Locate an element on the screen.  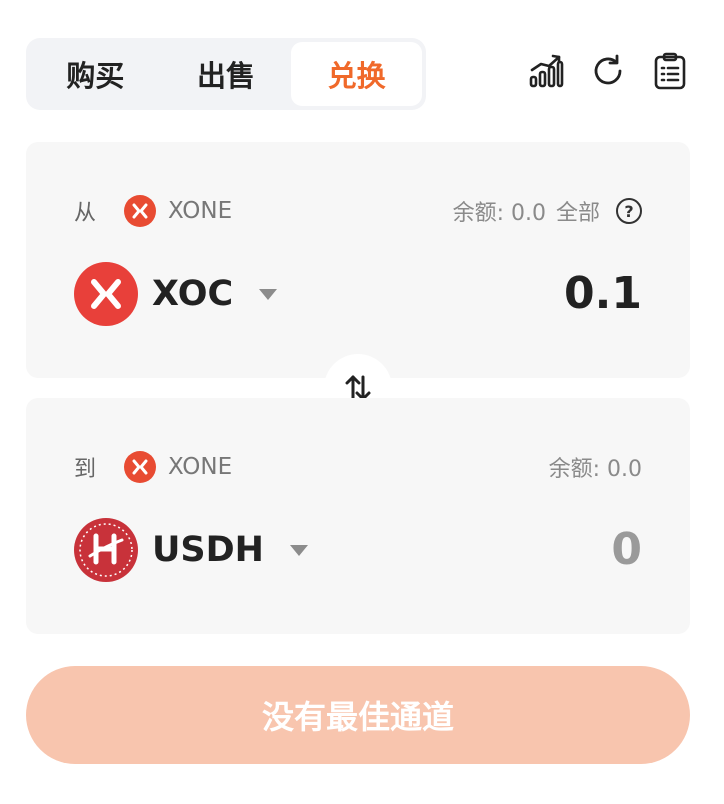
tab-swap: 兑换 is located at coordinates (357, 74).